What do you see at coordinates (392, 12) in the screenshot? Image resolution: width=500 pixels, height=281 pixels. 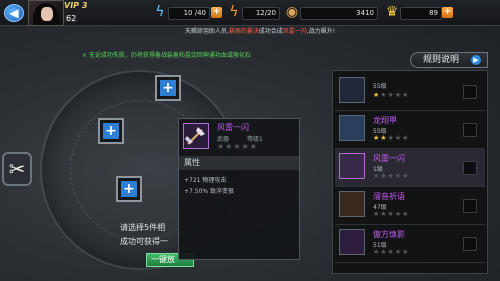 I see `crown-icon: ♛` at bounding box center [392, 12].